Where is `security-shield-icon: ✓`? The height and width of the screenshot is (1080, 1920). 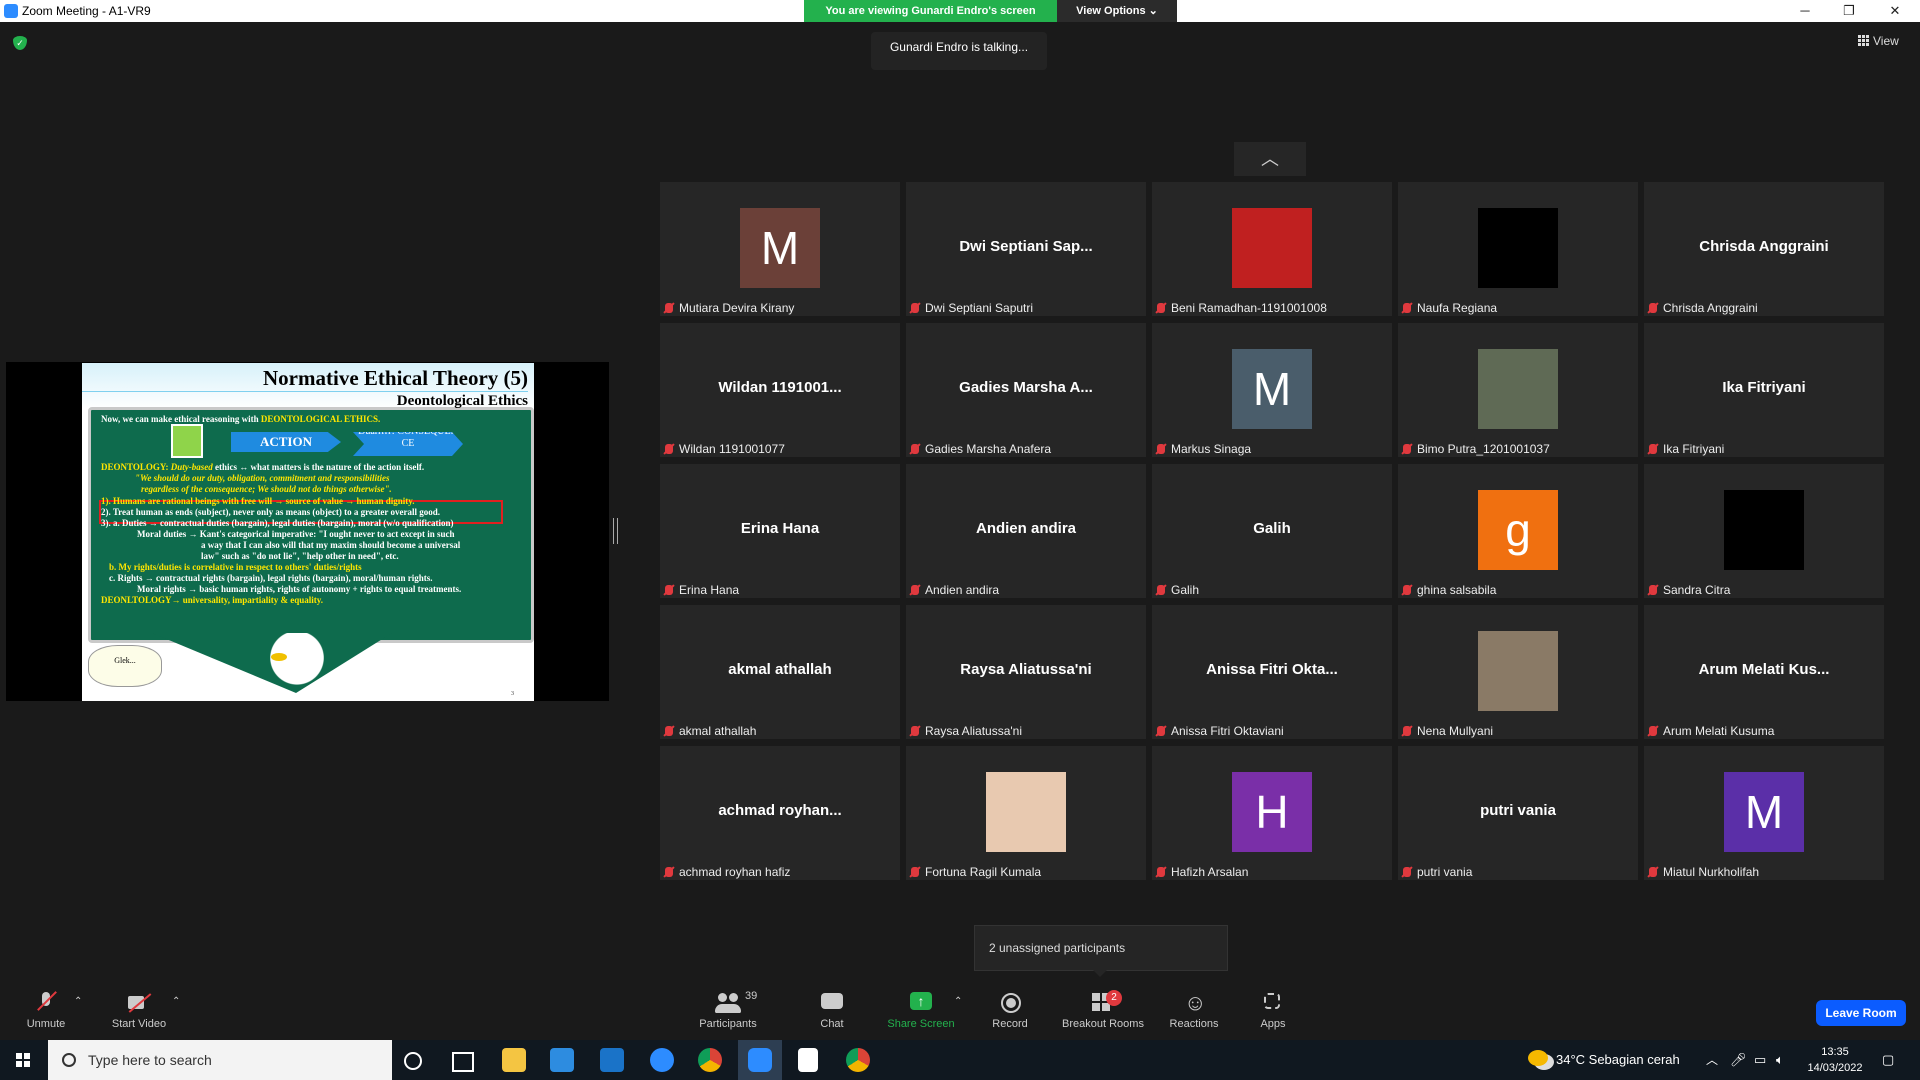
security-shield-icon: ✓ is located at coordinates (20, 43).